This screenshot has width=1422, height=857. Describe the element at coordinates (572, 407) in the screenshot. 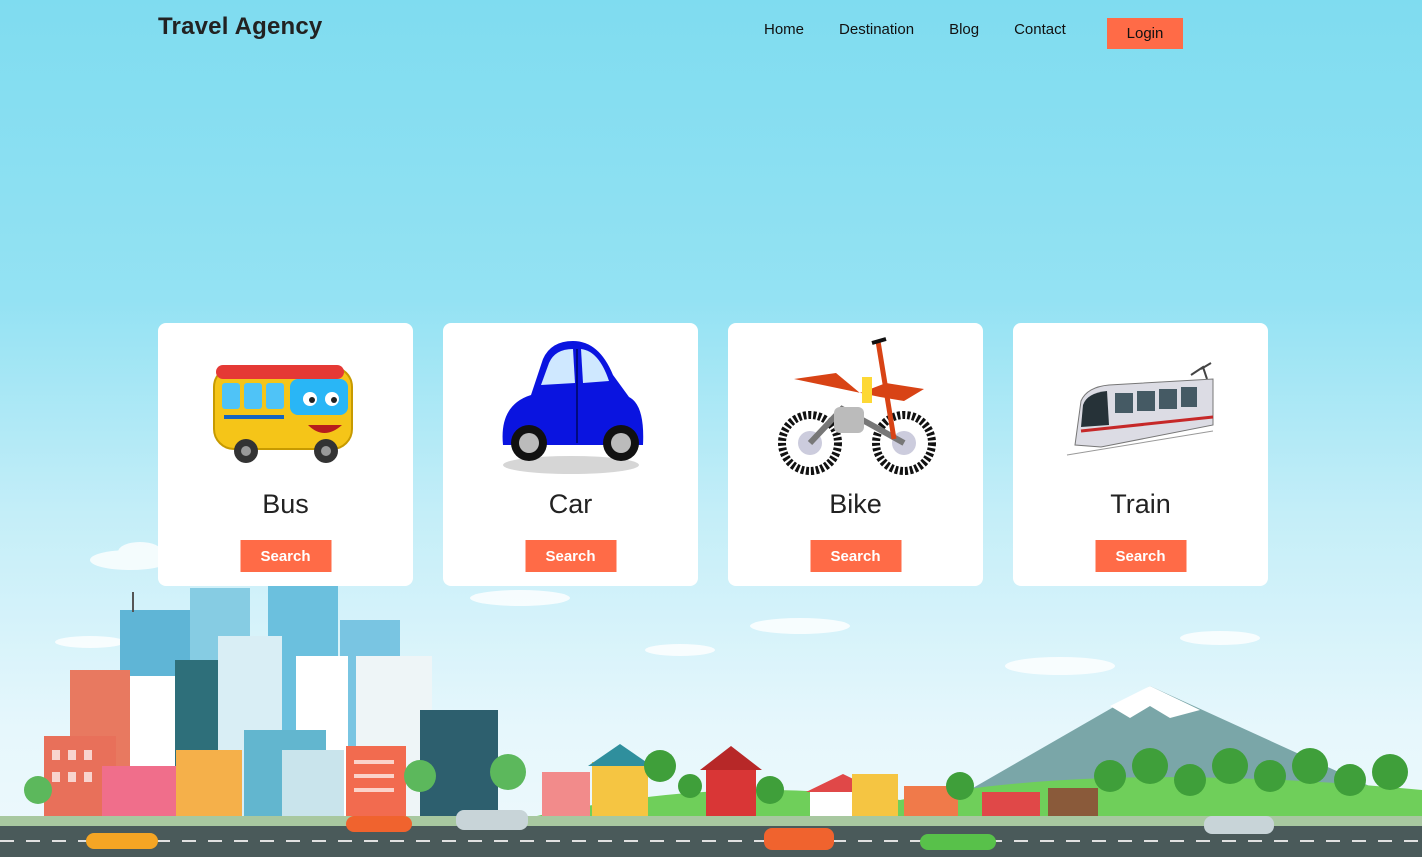

I see `car-icon` at that location.